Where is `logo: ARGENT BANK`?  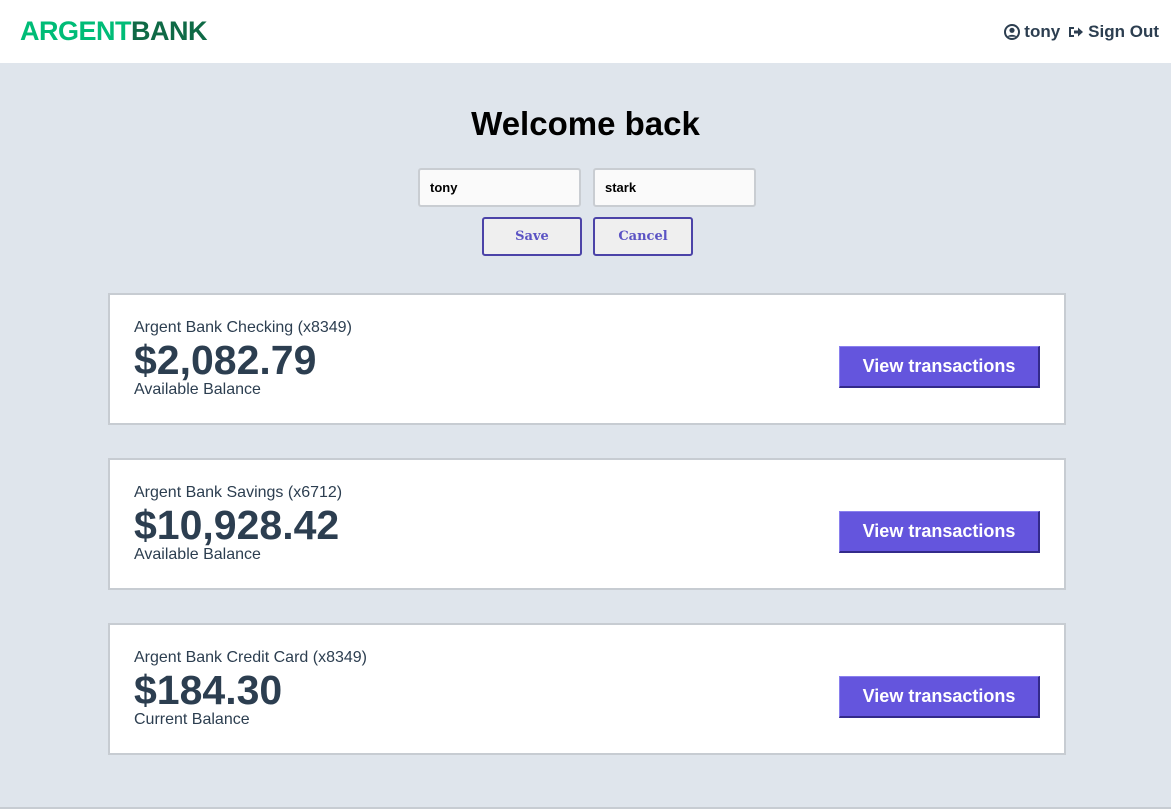 logo: ARGENT BANK is located at coordinates (114, 31).